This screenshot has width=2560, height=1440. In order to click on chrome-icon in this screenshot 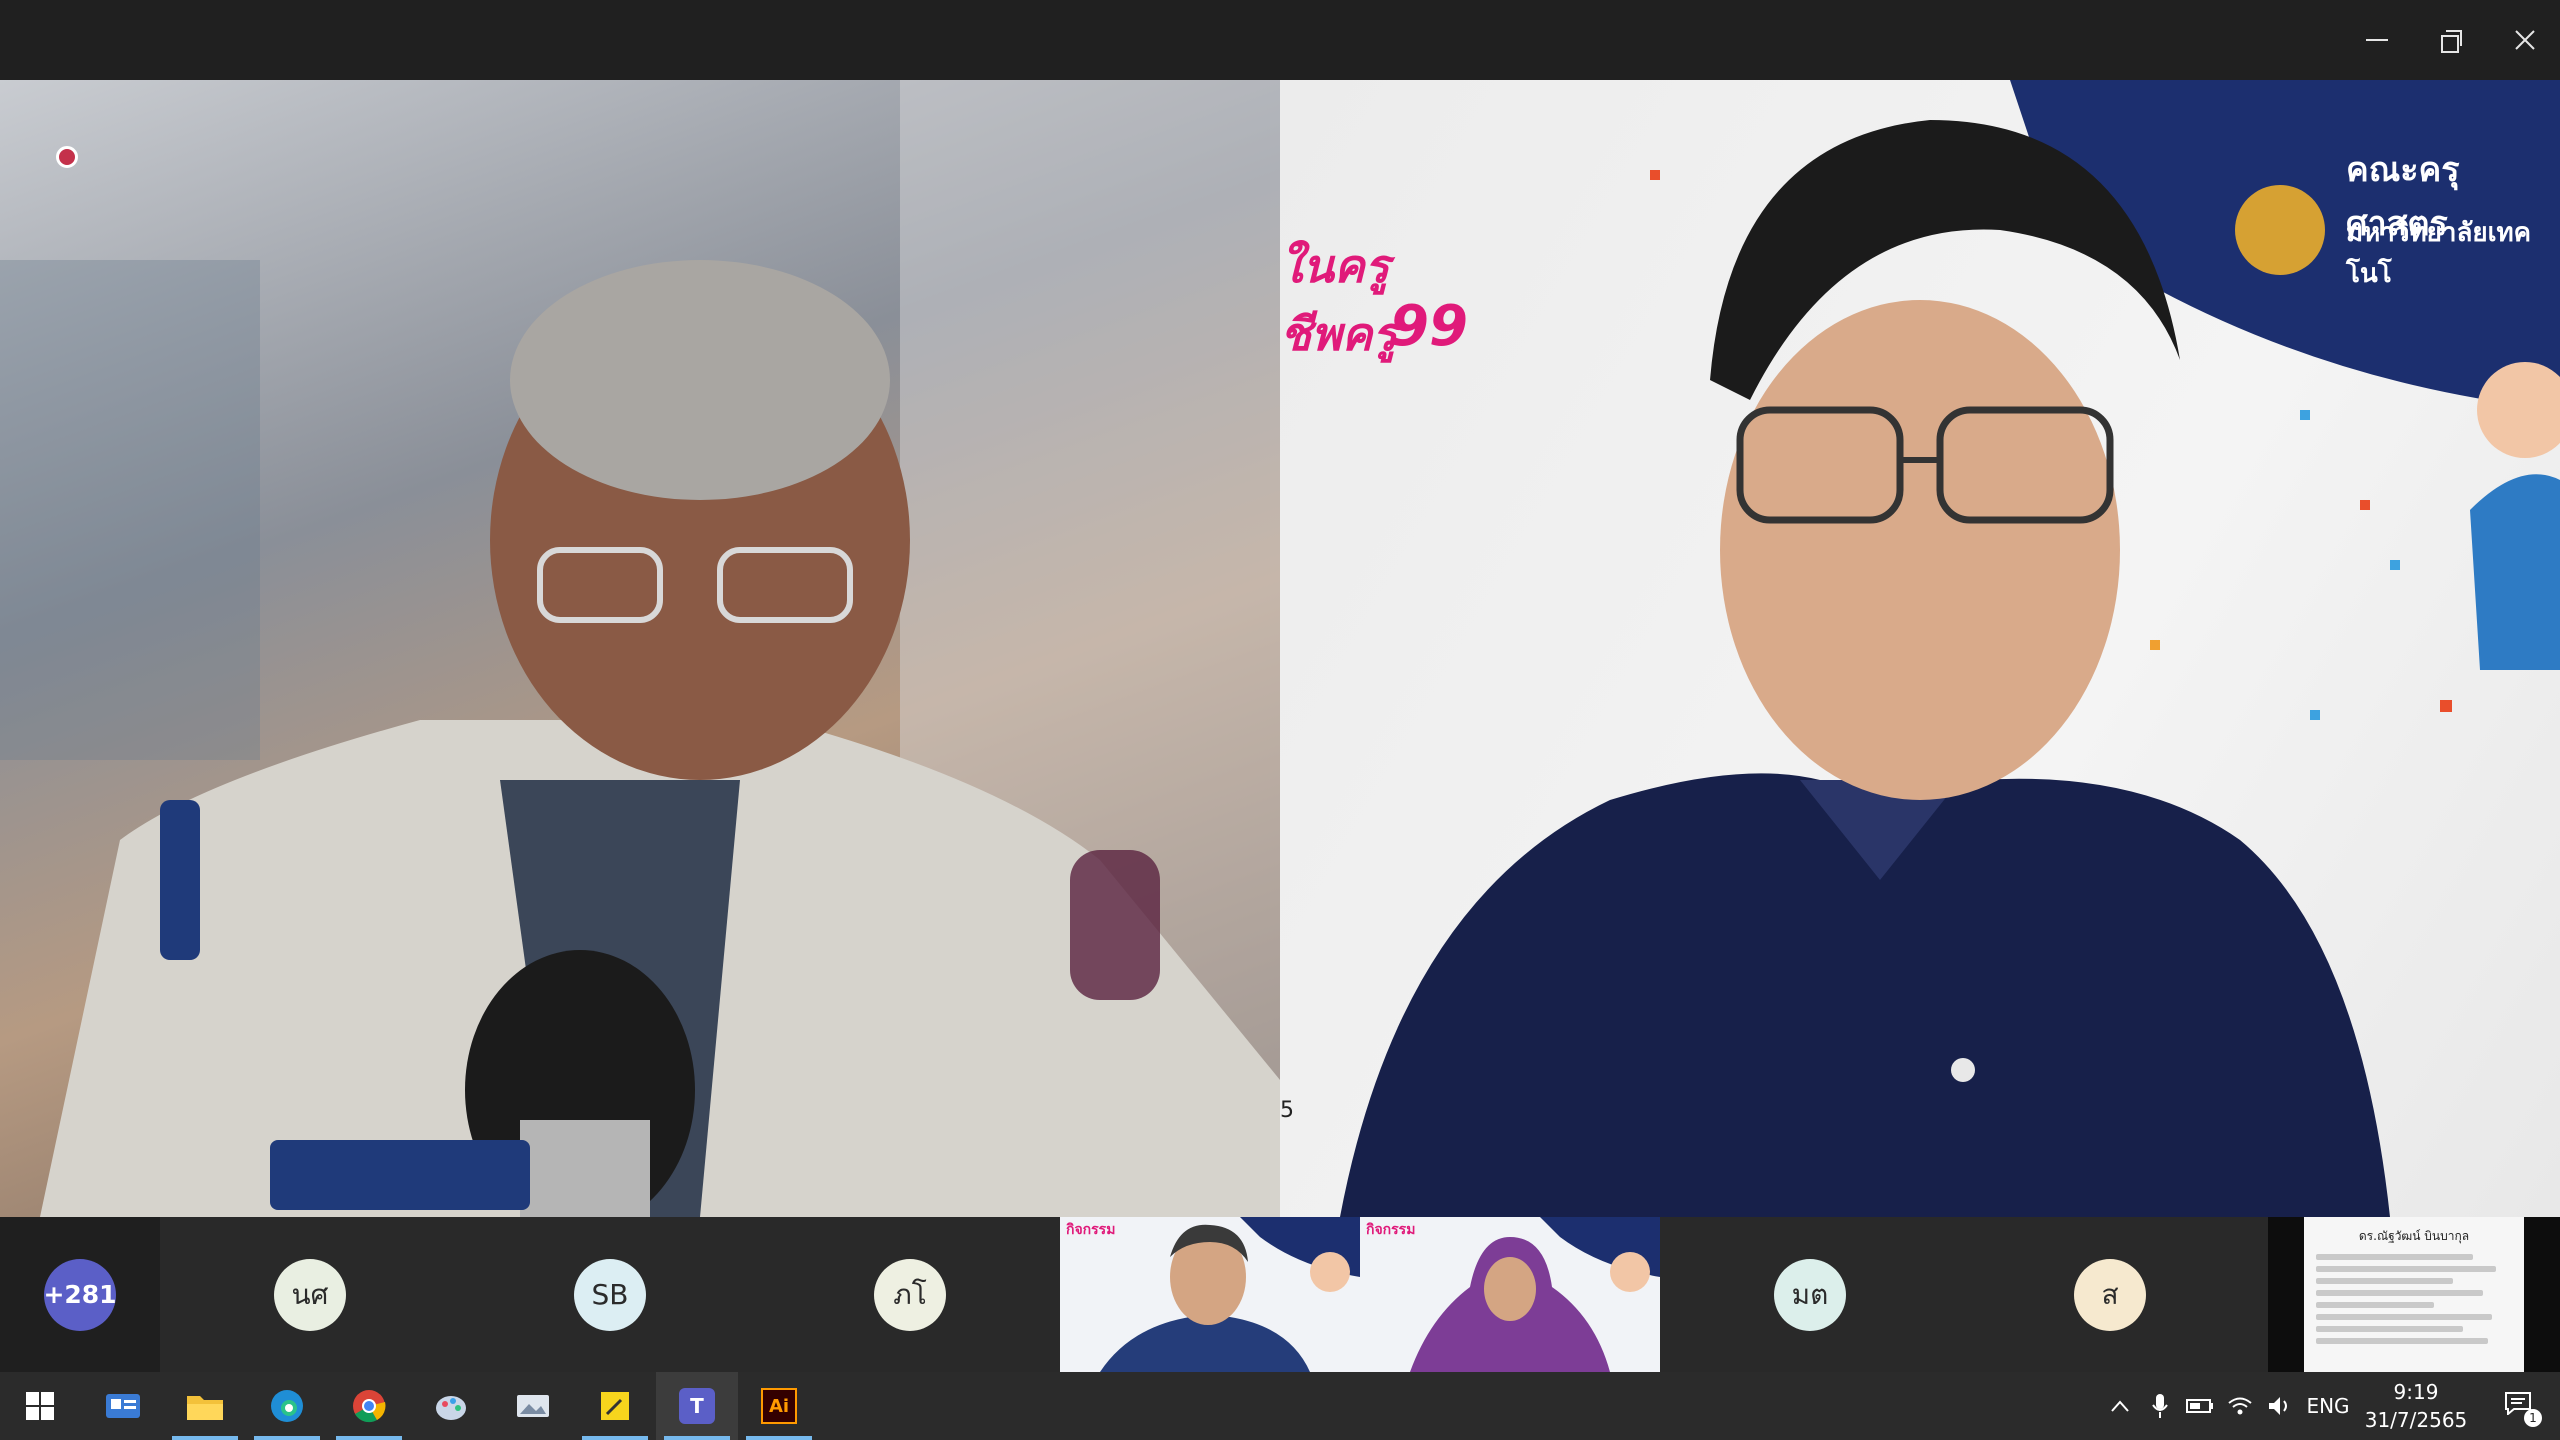, I will do `click(369, 1406)`.